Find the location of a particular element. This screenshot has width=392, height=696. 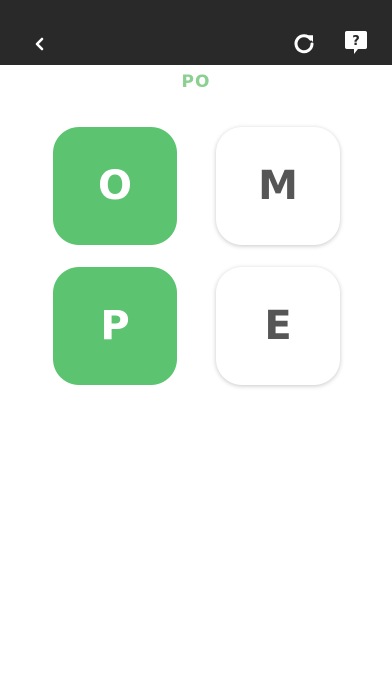

letter-tile-e: E is located at coordinates (278, 326).